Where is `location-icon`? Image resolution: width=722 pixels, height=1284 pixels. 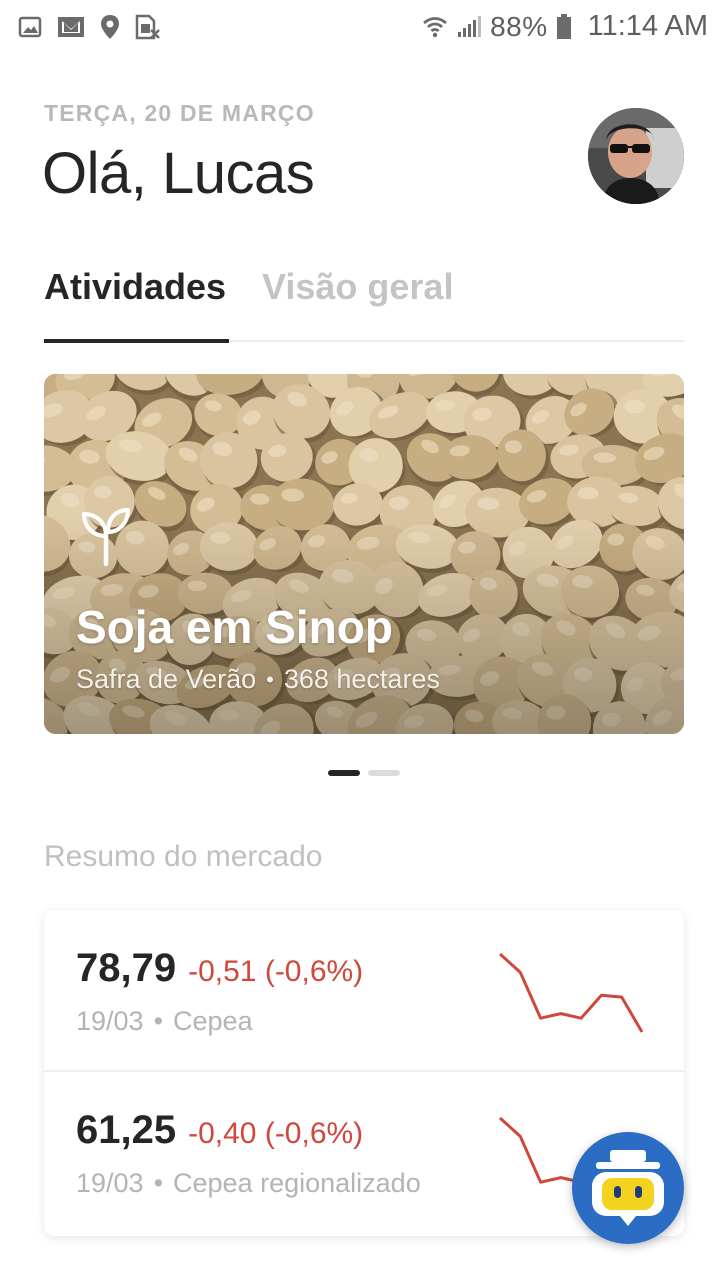
location-icon is located at coordinates (110, 27).